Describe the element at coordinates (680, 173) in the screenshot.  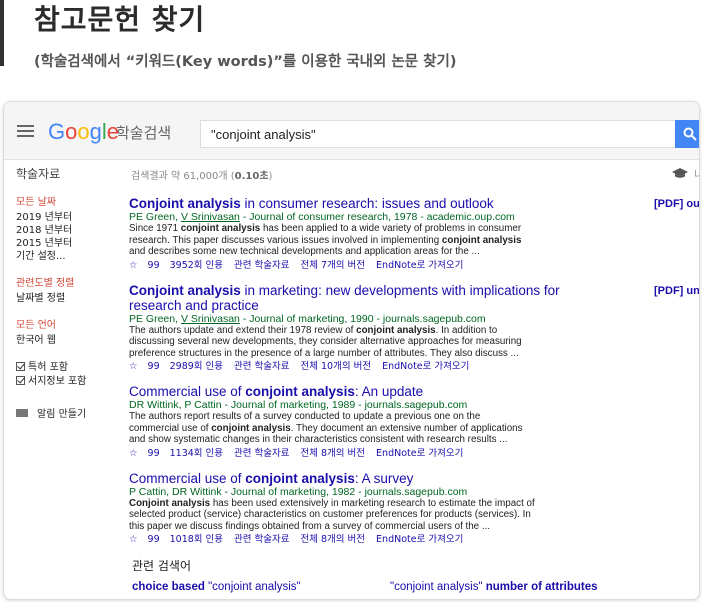
I see `graduation-cap-icon` at that location.